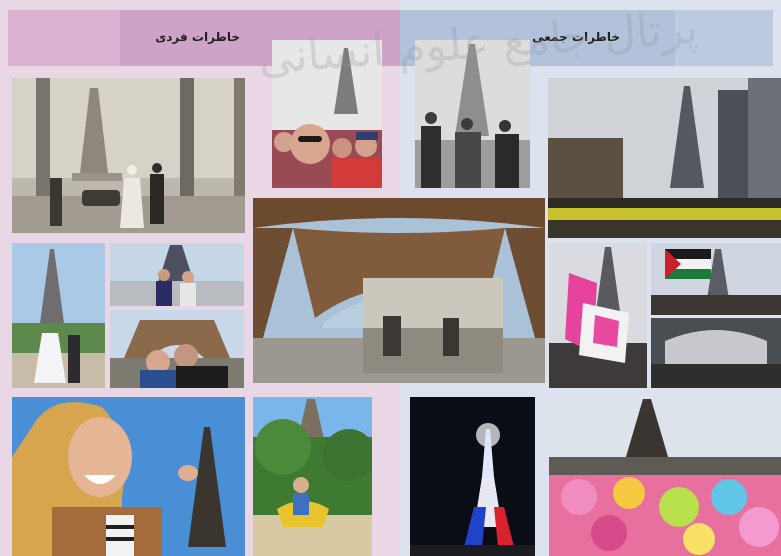 The image size is (781, 556). I want to click on photo-tower-base-old-photo, so click(399, 290).